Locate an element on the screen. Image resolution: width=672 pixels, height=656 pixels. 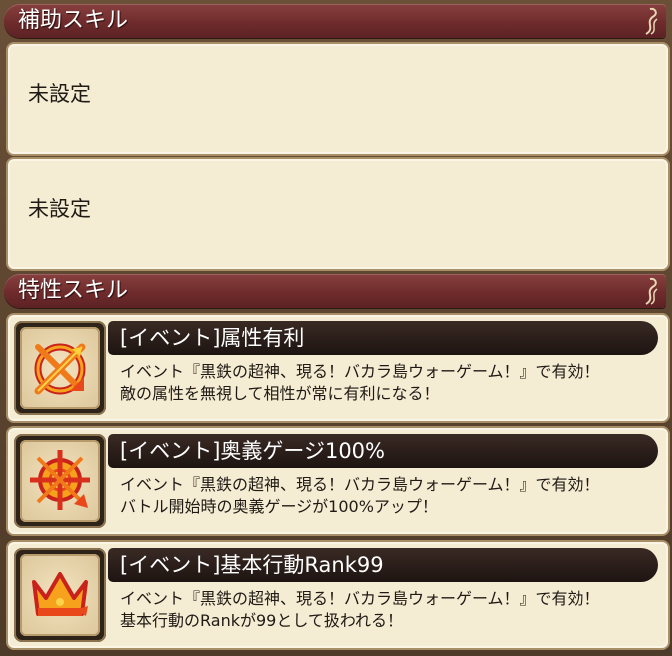
support-skills-title: 補助スキル is located at coordinates (73, 20).